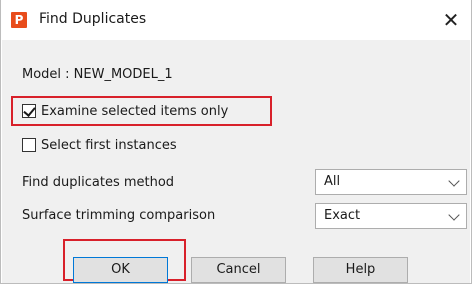  Describe the element at coordinates (134, 111) in the screenshot. I see `examine-selected-label: Examine selected items only` at that location.